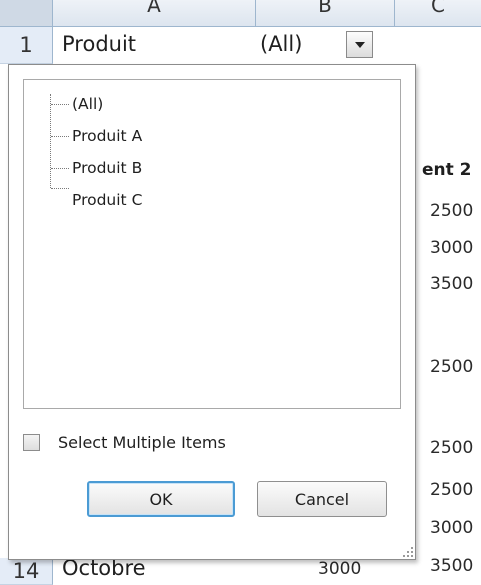 This screenshot has width=481, height=585. What do you see at coordinates (50, 141) in the screenshot?
I see `tree-connector-line` at bounding box center [50, 141].